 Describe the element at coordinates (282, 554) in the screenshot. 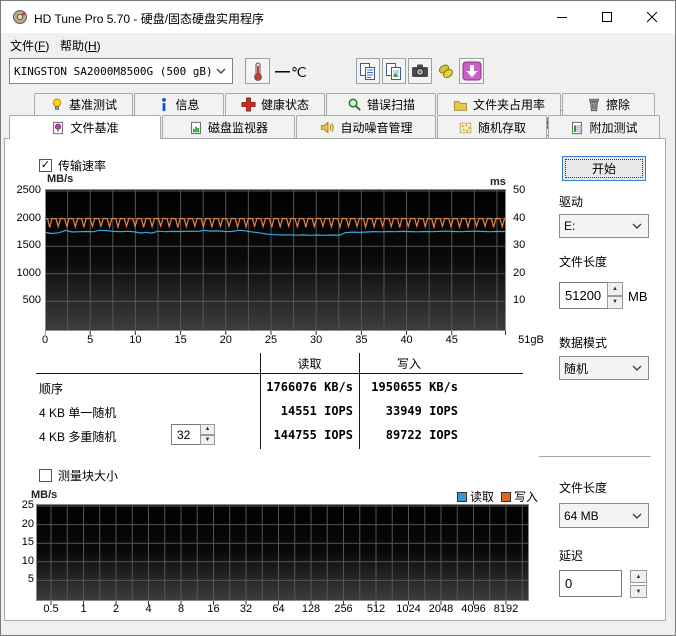

I see `block-size-chart` at that location.